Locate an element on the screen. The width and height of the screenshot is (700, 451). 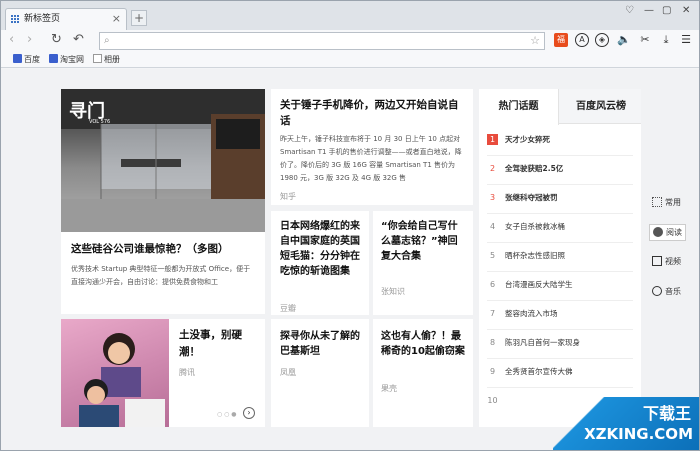
tab-new: 新标签页 × is located at coordinates (66, 19).